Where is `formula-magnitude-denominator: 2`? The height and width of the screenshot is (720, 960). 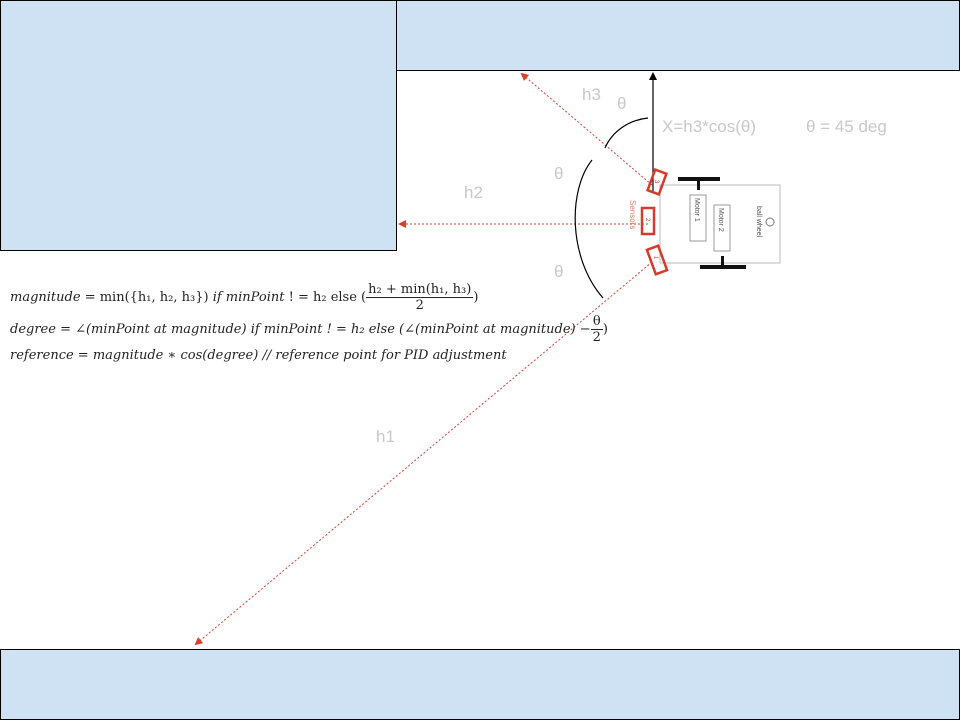 formula-magnitude-denominator: 2 is located at coordinates (419, 305).